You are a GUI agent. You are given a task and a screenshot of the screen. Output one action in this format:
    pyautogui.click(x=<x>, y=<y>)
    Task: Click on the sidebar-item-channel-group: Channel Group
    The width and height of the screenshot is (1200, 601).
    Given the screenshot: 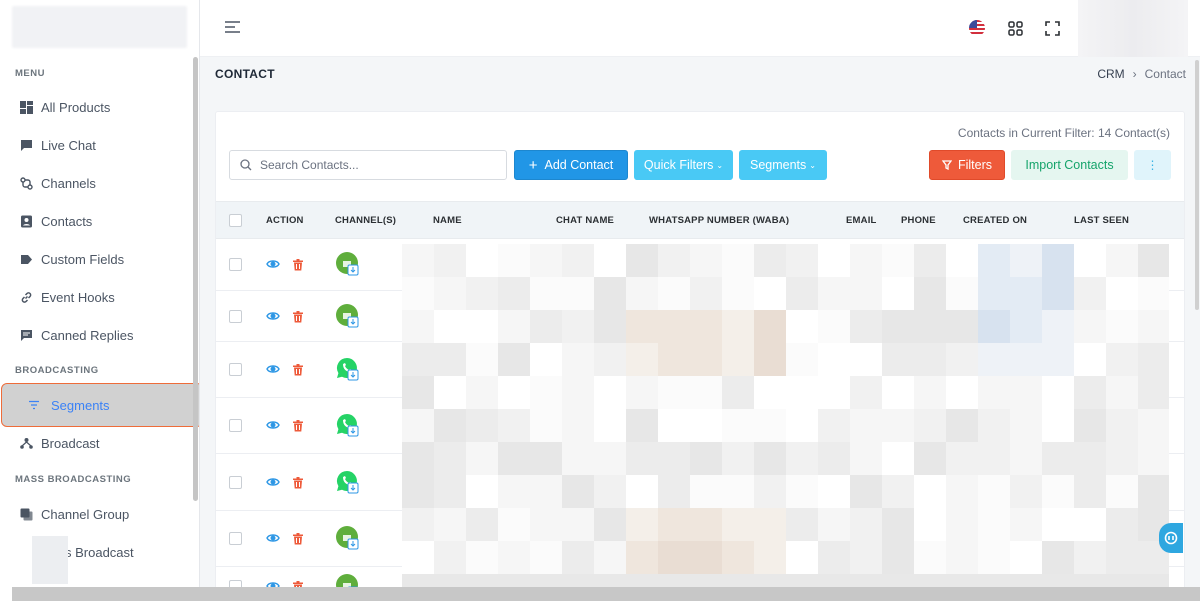 What is the action you would take?
    pyautogui.click(x=99, y=514)
    